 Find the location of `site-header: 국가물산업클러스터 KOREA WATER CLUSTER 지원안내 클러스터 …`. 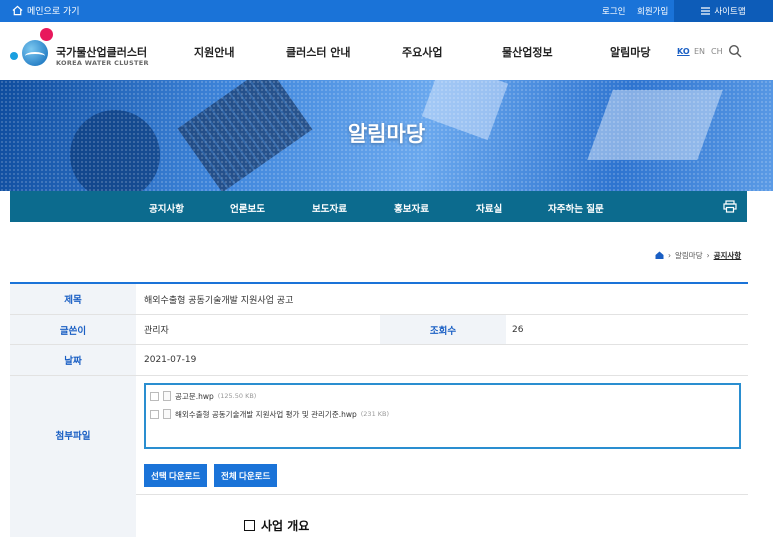

site-header: 국가물산업클러스터 KOREA WATER CLUSTER 지원안내 클러스터 … is located at coordinates (386, 51).